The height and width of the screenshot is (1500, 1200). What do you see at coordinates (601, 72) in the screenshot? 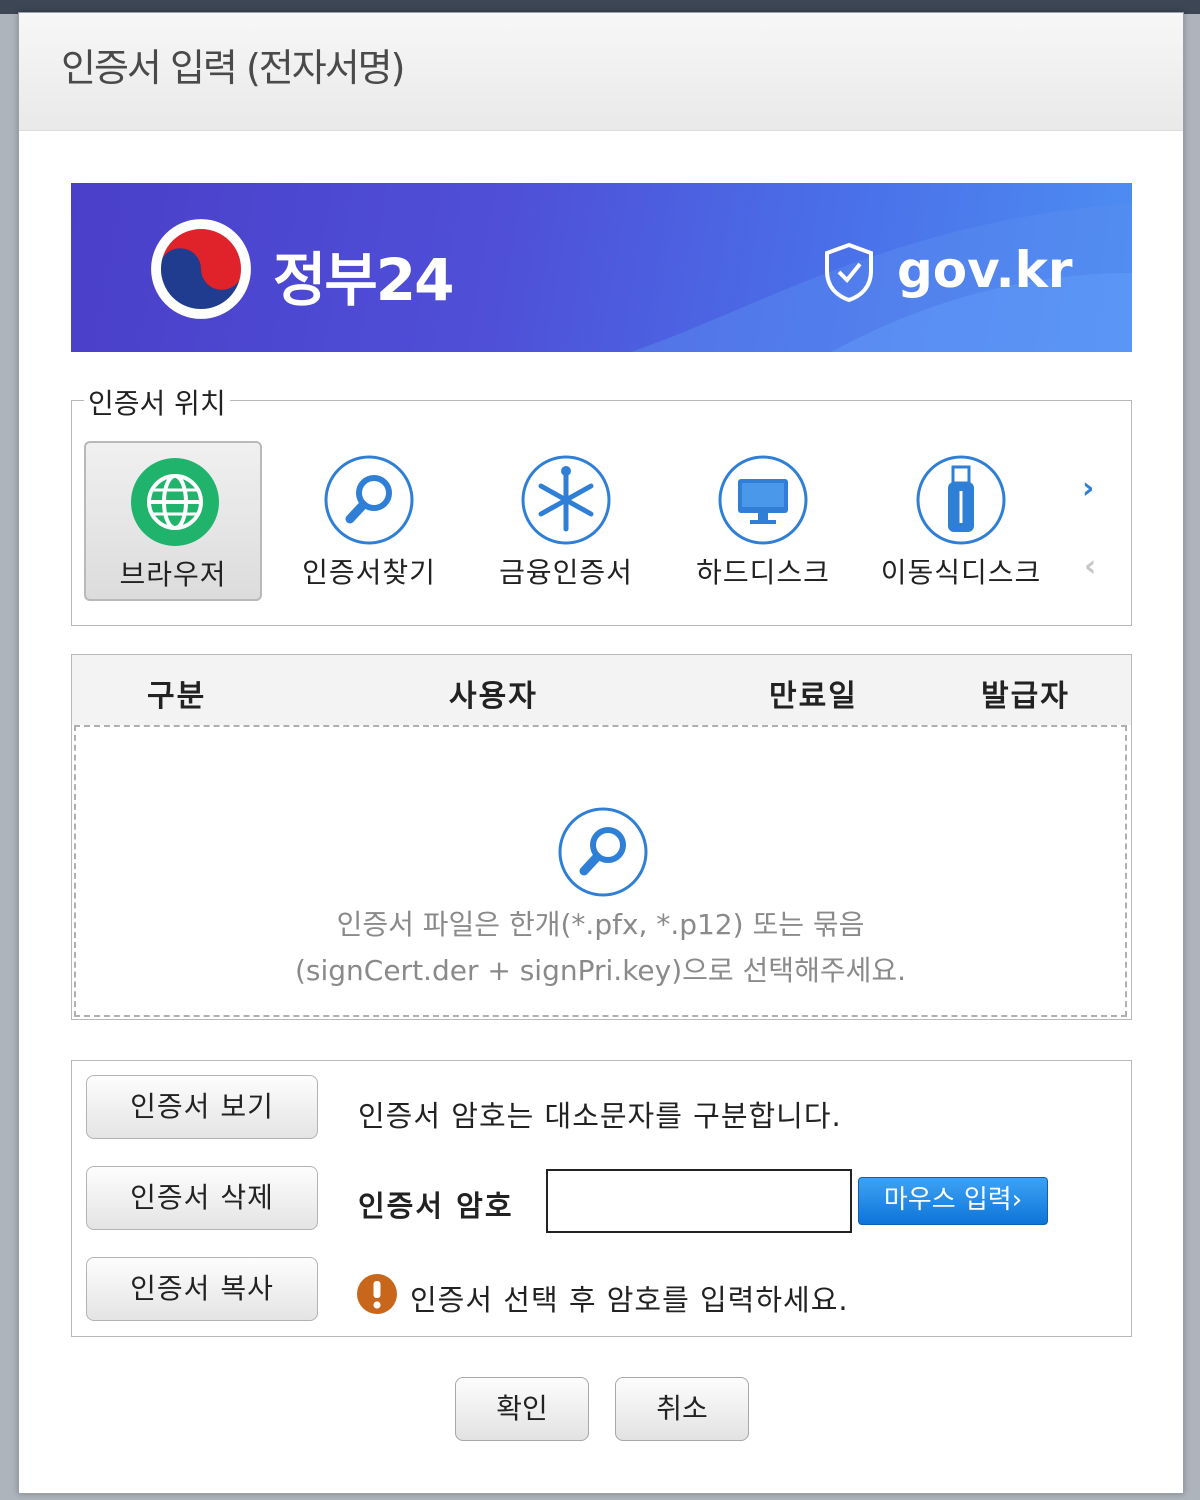
I see `dialog-header: 인증서 입력 (전자서명)` at bounding box center [601, 72].